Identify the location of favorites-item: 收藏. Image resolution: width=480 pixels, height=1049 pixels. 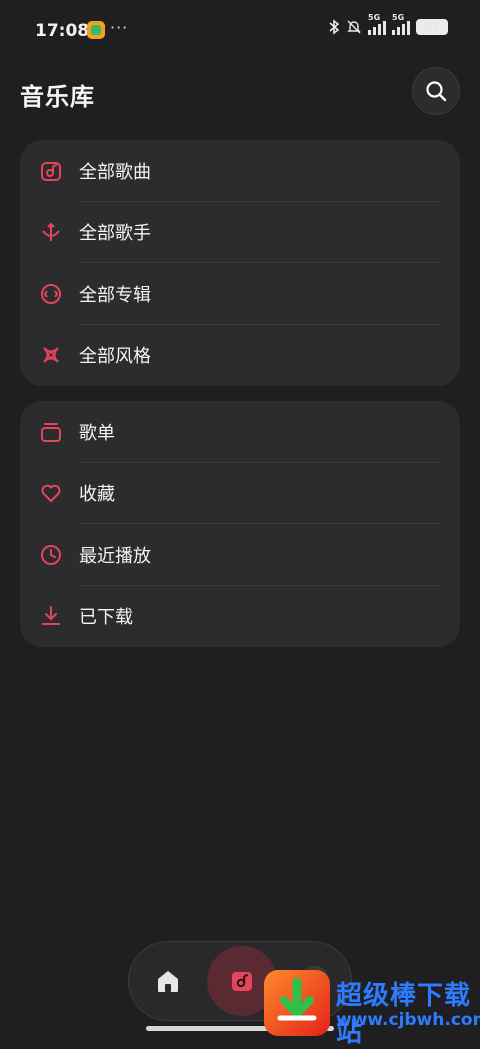
(240, 493).